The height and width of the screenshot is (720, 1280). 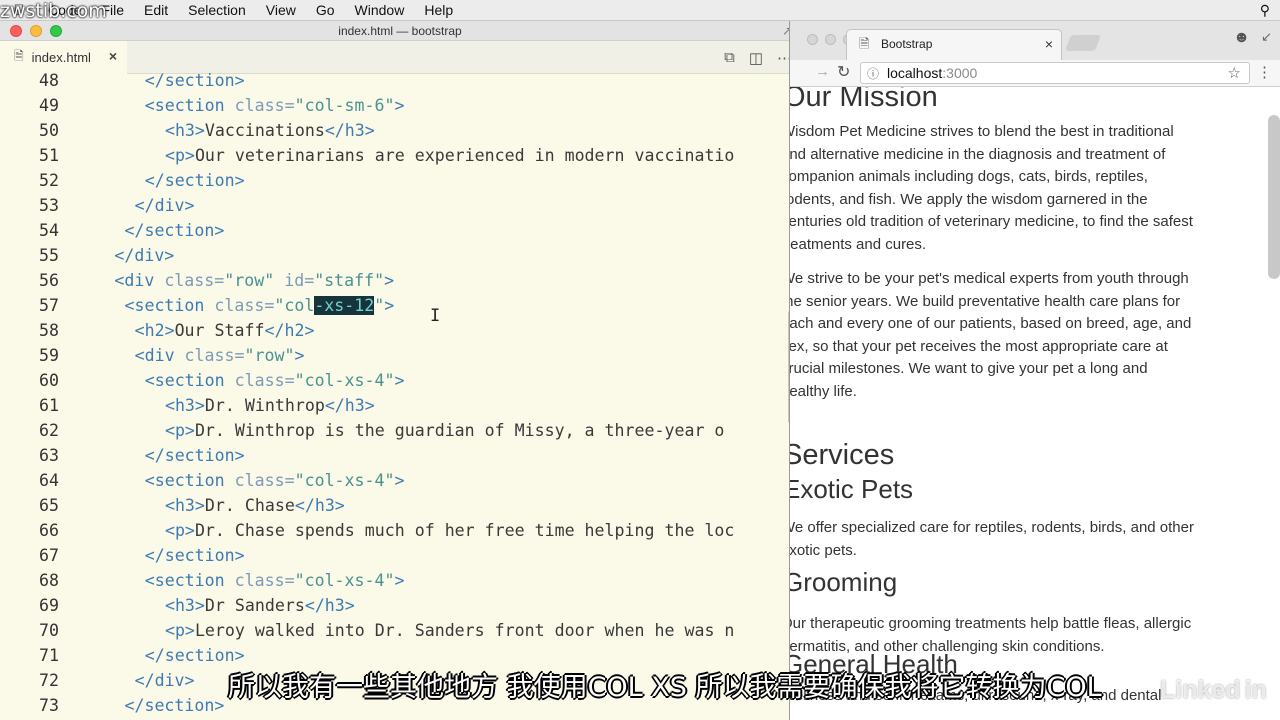 I want to click on code-line: 61 <h3>Dr. Winthrop</h3>, so click(x=400, y=405).